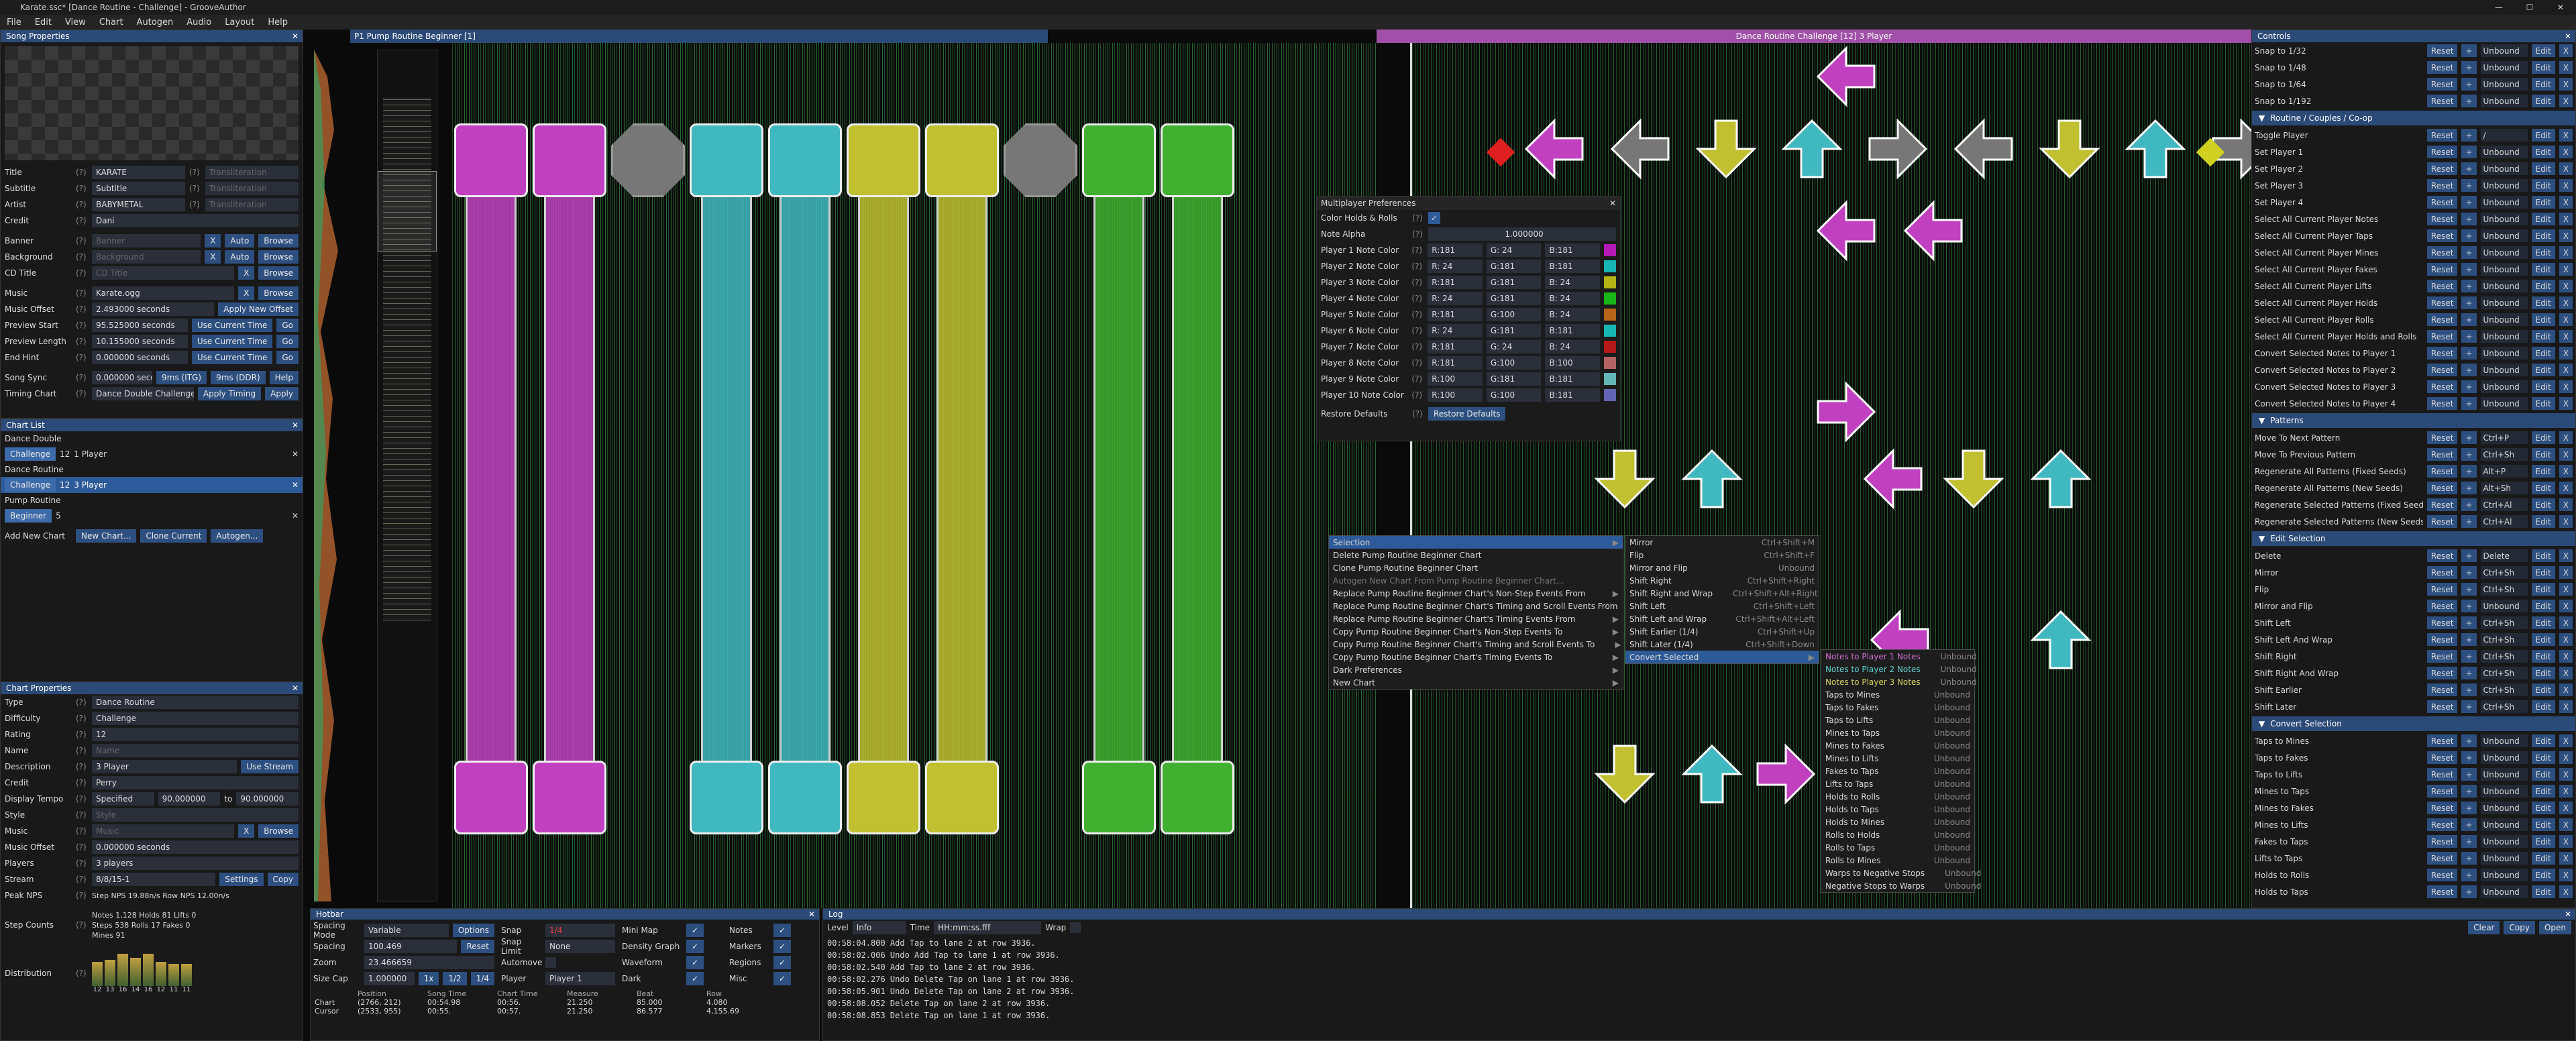 The height and width of the screenshot is (1041, 2576). Describe the element at coordinates (2519, 927) in the screenshot. I see `copy-button: Copy` at that location.